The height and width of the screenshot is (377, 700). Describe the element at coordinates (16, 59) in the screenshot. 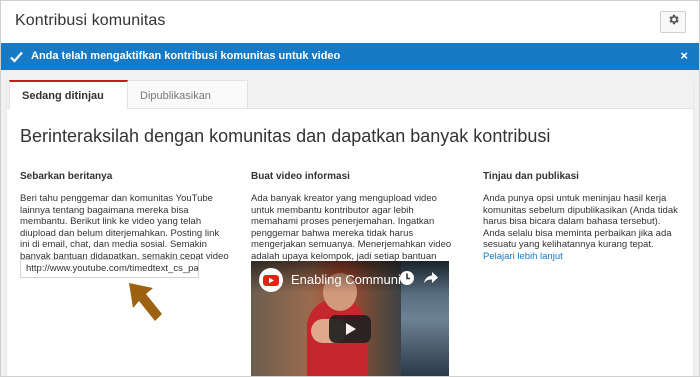

I see `check-icon` at that location.